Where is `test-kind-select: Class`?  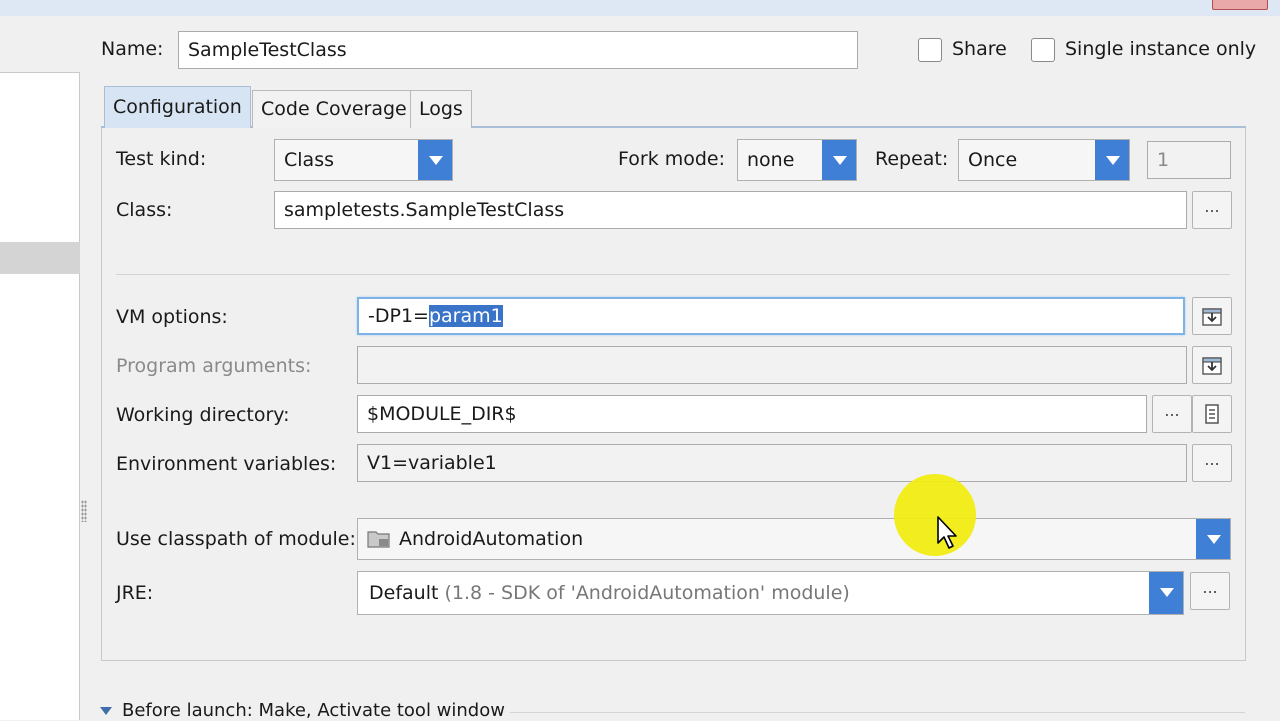
test-kind-select: Class is located at coordinates (363, 160).